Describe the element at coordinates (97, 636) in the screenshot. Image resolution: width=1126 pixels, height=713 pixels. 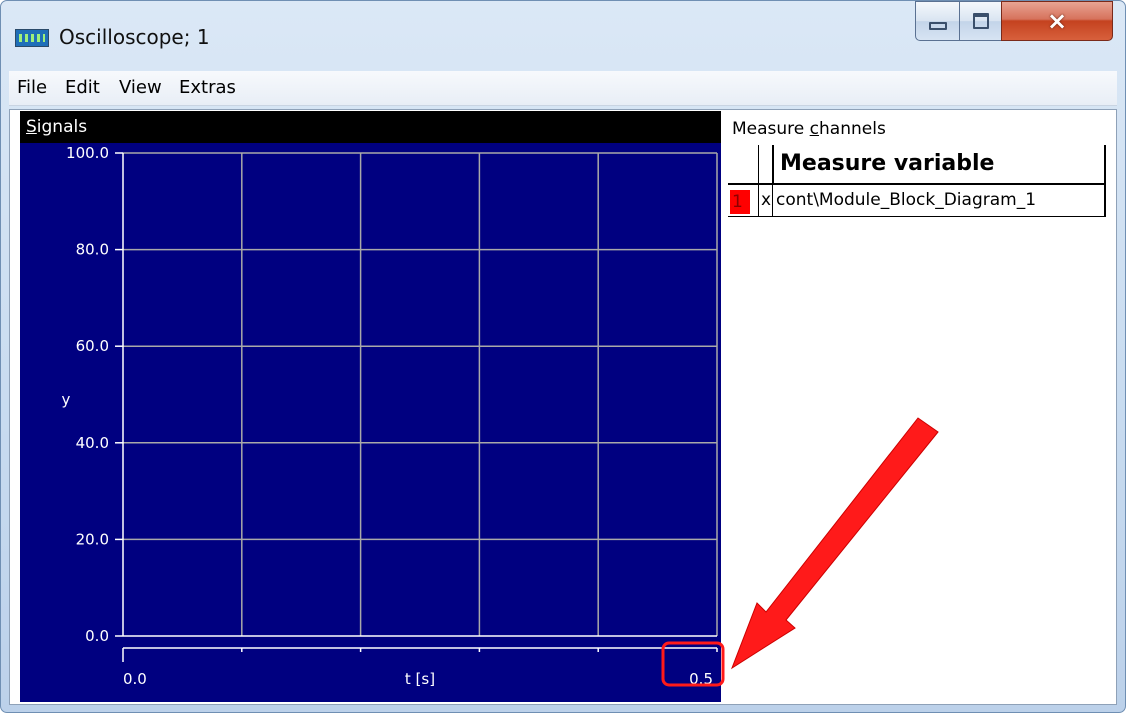
I see `y-tick-label: 0.0` at that location.